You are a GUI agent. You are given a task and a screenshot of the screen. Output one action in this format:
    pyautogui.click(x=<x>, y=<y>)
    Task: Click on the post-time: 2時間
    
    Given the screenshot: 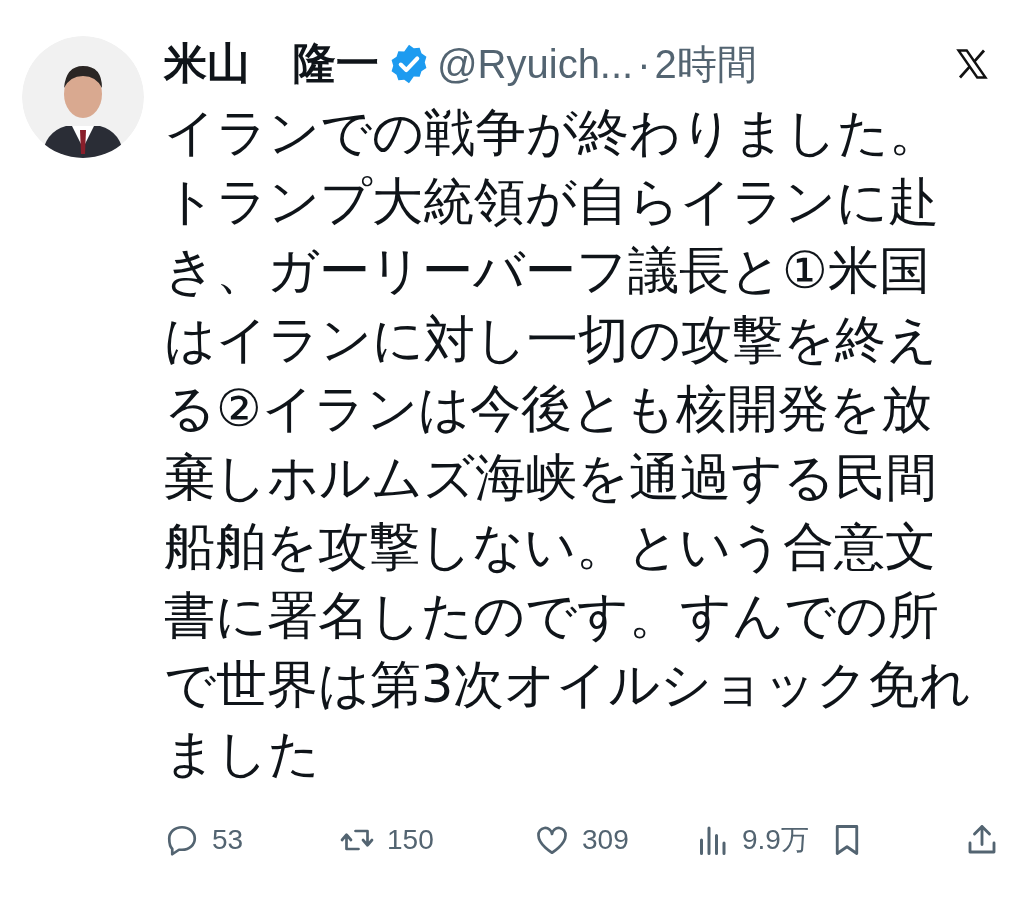 What is the action you would take?
    pyautogui.click(x=705, y=64)
    